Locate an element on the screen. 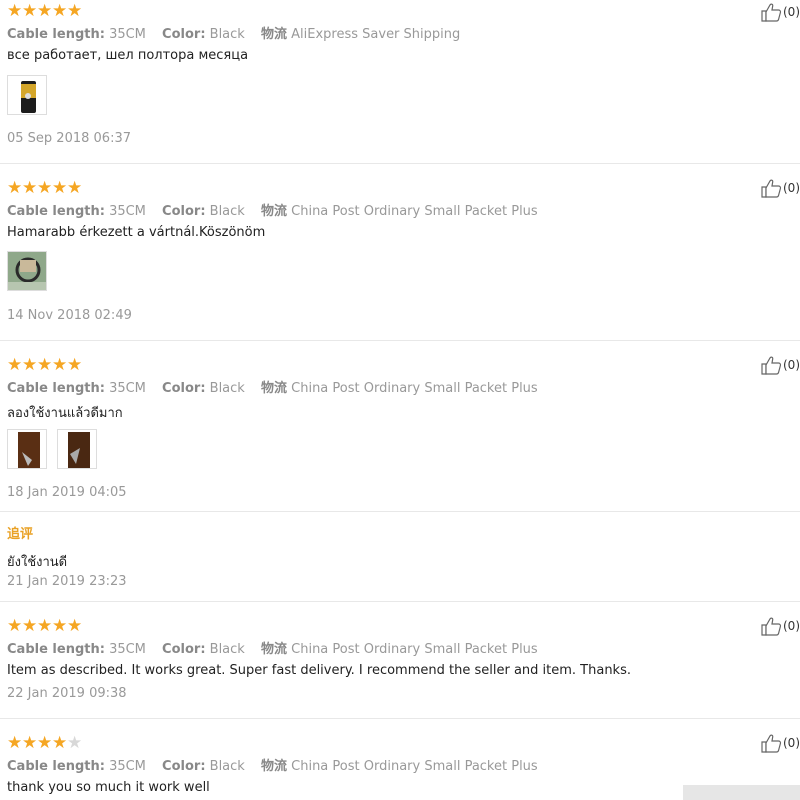  scroll-overlay is located at coordinates (741, 792).